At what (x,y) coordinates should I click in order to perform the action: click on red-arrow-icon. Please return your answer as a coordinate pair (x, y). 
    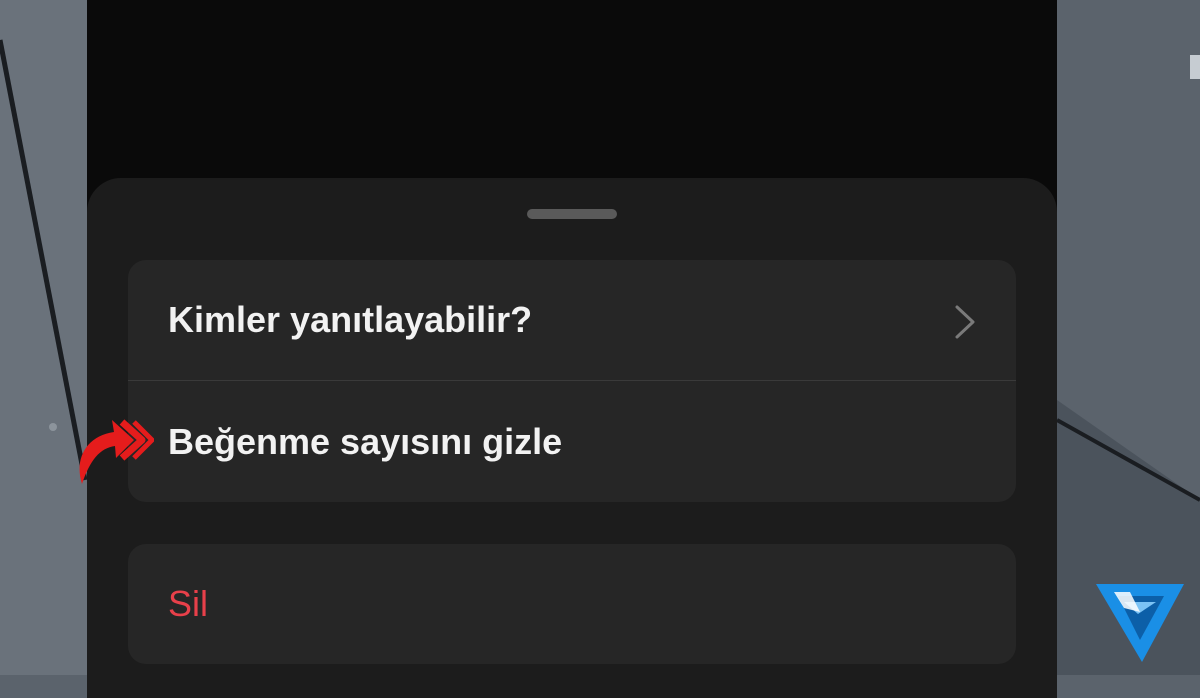
    Looking at the image, I should click on (116, 451).